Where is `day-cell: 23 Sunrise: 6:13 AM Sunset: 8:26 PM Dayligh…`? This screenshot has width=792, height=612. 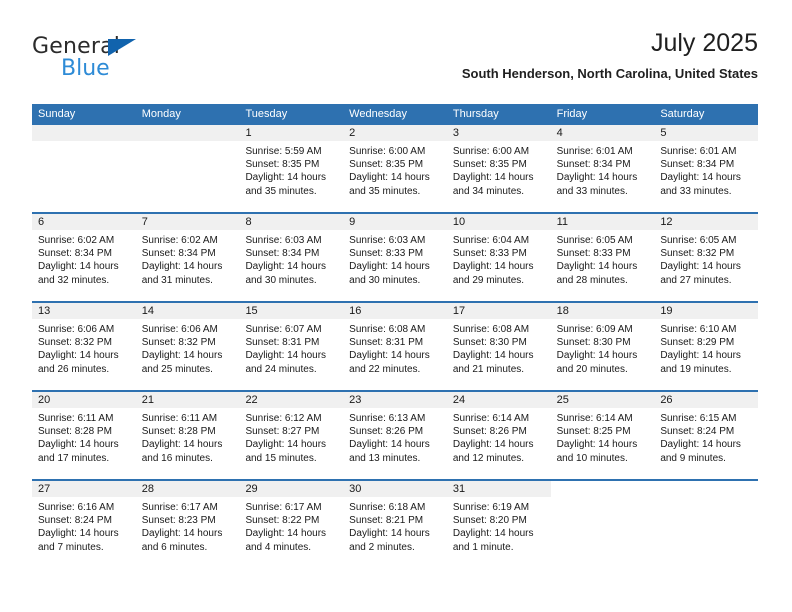
day-cell: 23 Sunrise: 6:13 AM Sunset: 8:26 PM Dayligh… is located at coordinates (395, 435).